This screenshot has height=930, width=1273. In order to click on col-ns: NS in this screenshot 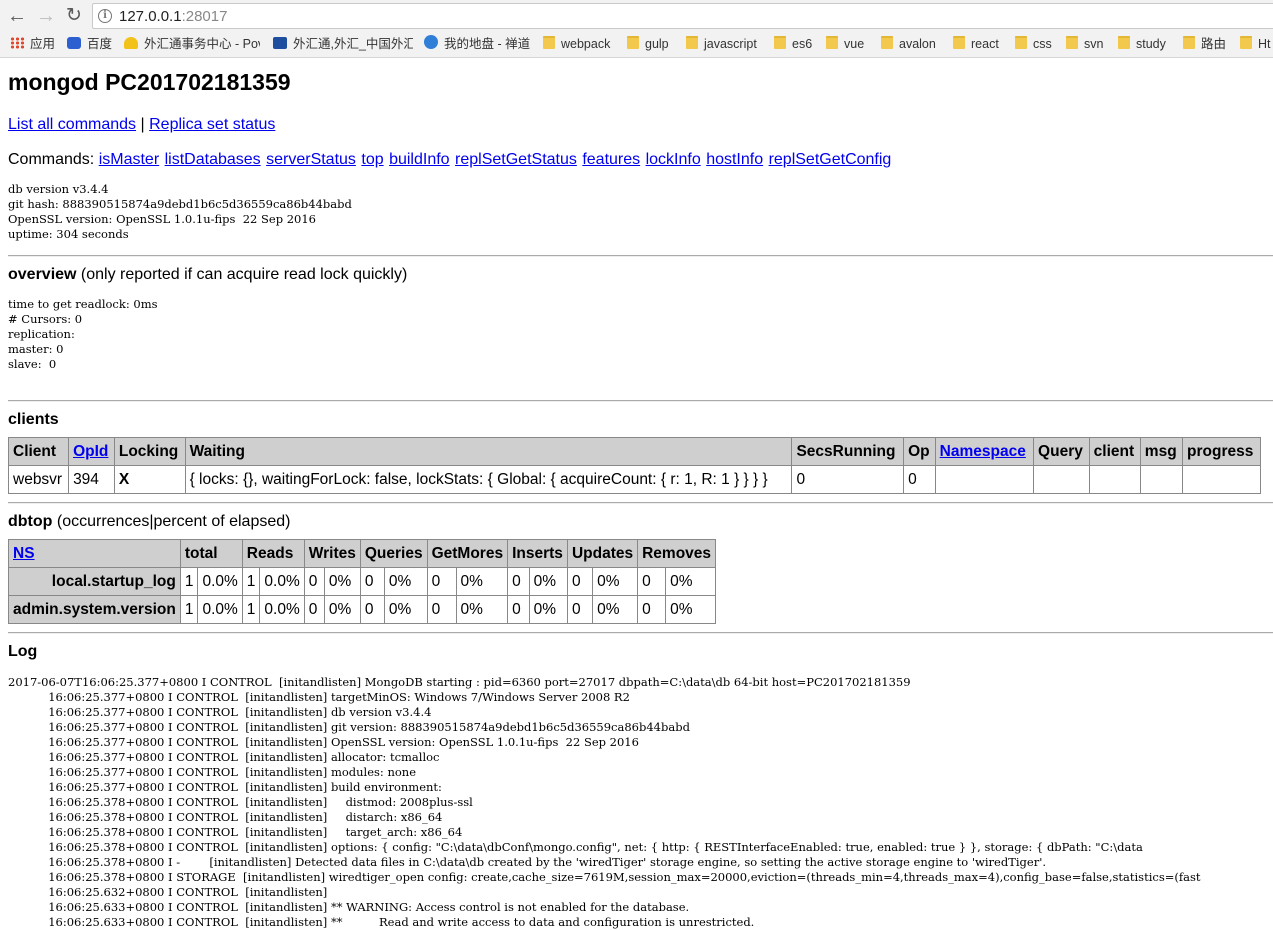, I will do `click(94, 553)`.